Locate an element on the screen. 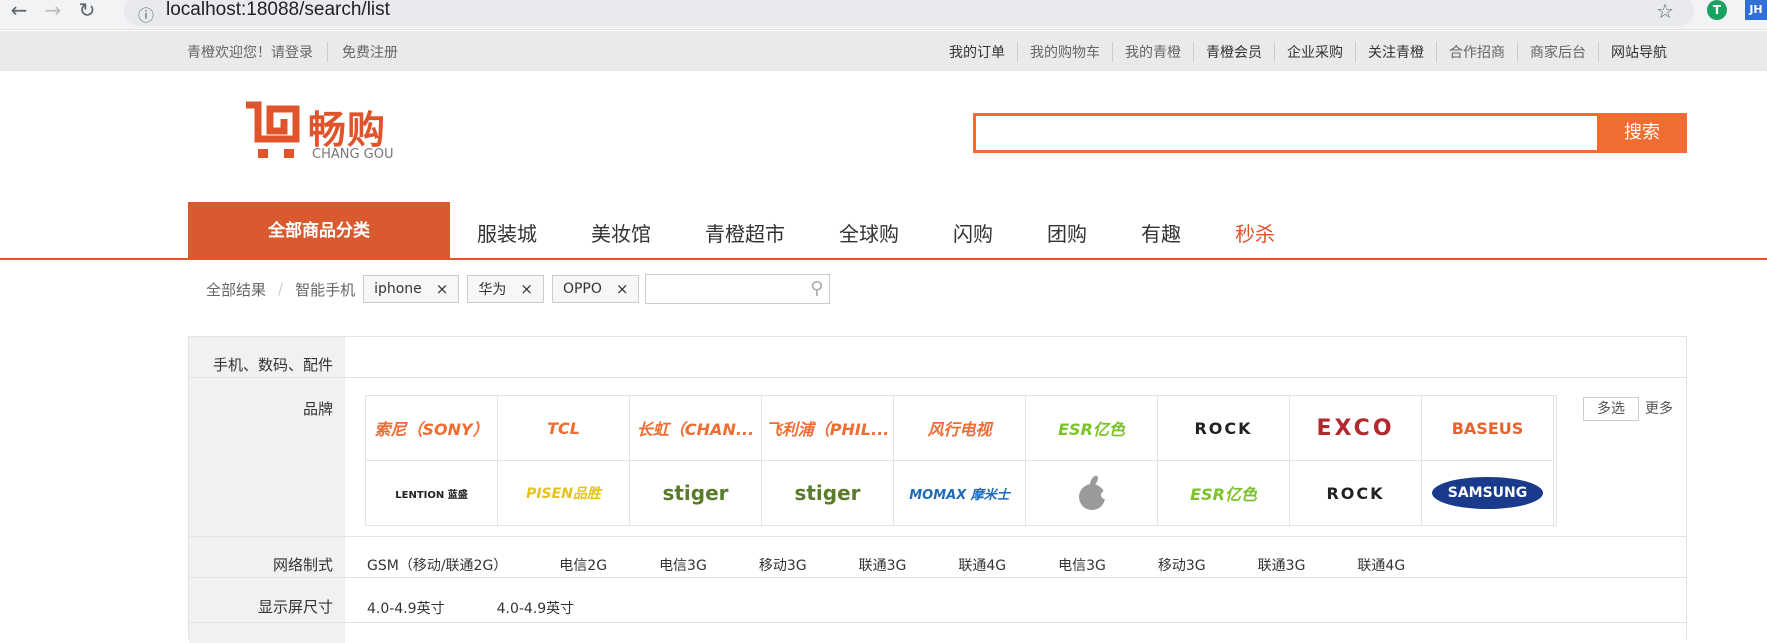 The image size is (1767, 643). category-label: 手机、数码、配件 is located at coordinates (267, 357).